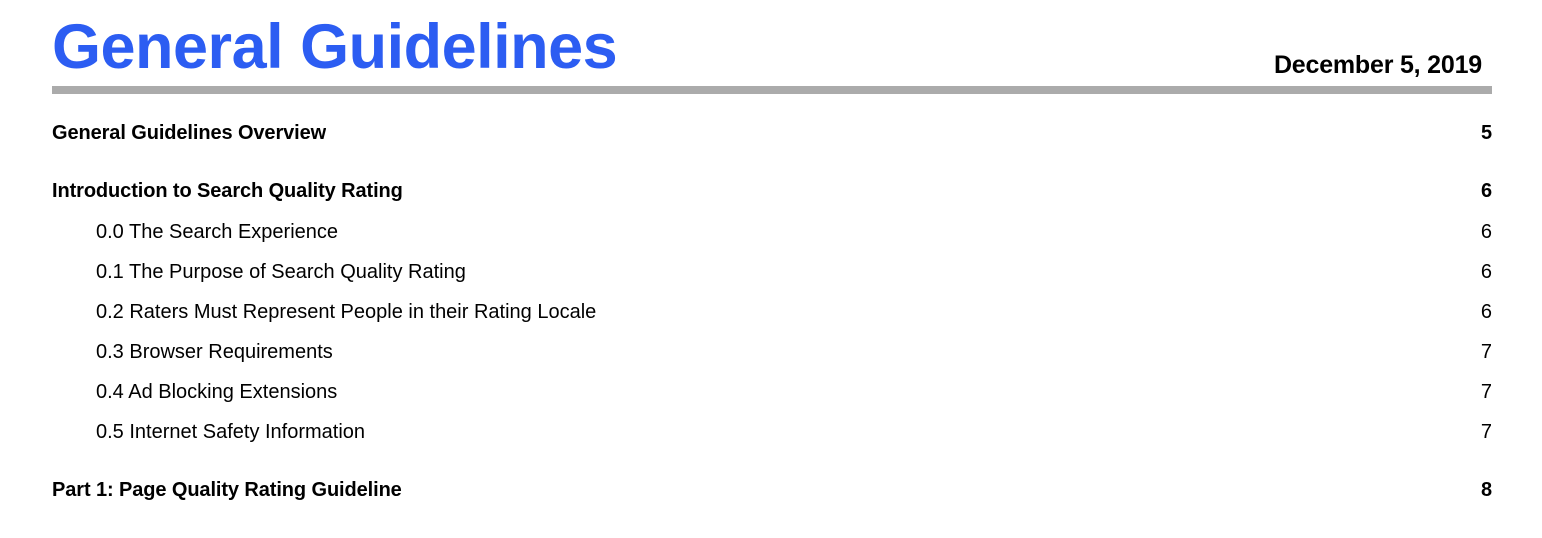 The height and width of the screenshot is (538, 1542). Describe the element at coordinates (772, 191) in the screenshot. I see `toc-entry: Introduction to Search Quality Rating 6` at that location.